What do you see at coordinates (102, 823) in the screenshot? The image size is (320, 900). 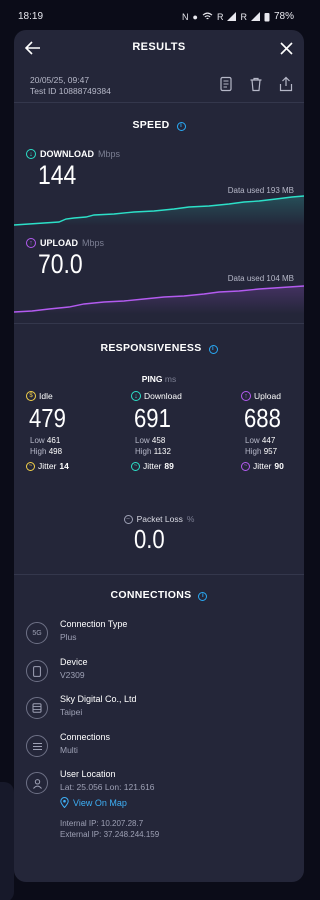 I see `internal-ip: Internal IP: 10.207.28.7` at bounding box center [102, 823].